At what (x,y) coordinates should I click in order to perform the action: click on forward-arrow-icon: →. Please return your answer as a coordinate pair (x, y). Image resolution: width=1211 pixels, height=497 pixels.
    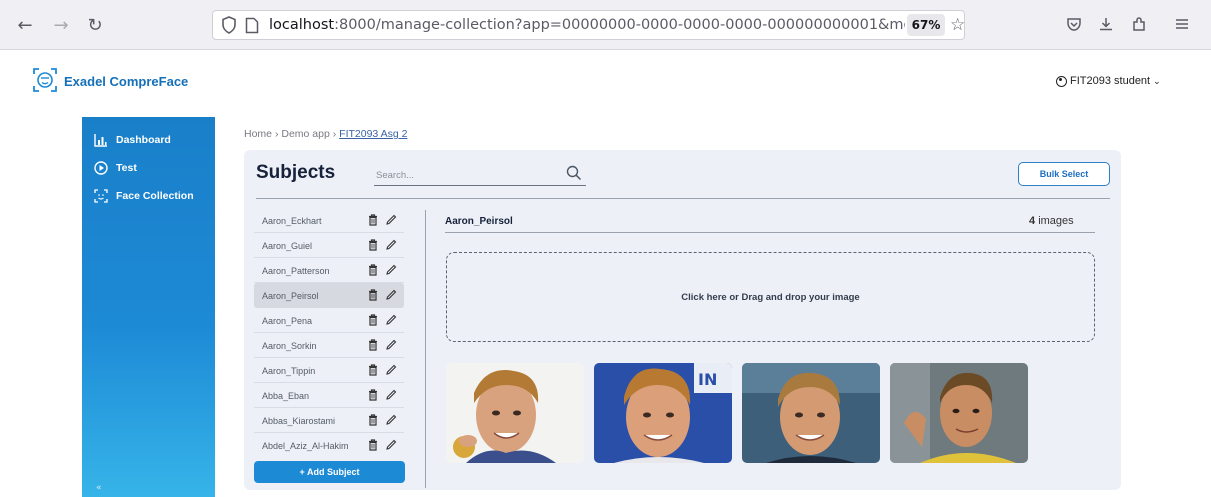
    Looking at the image, I should click on (61, 25).